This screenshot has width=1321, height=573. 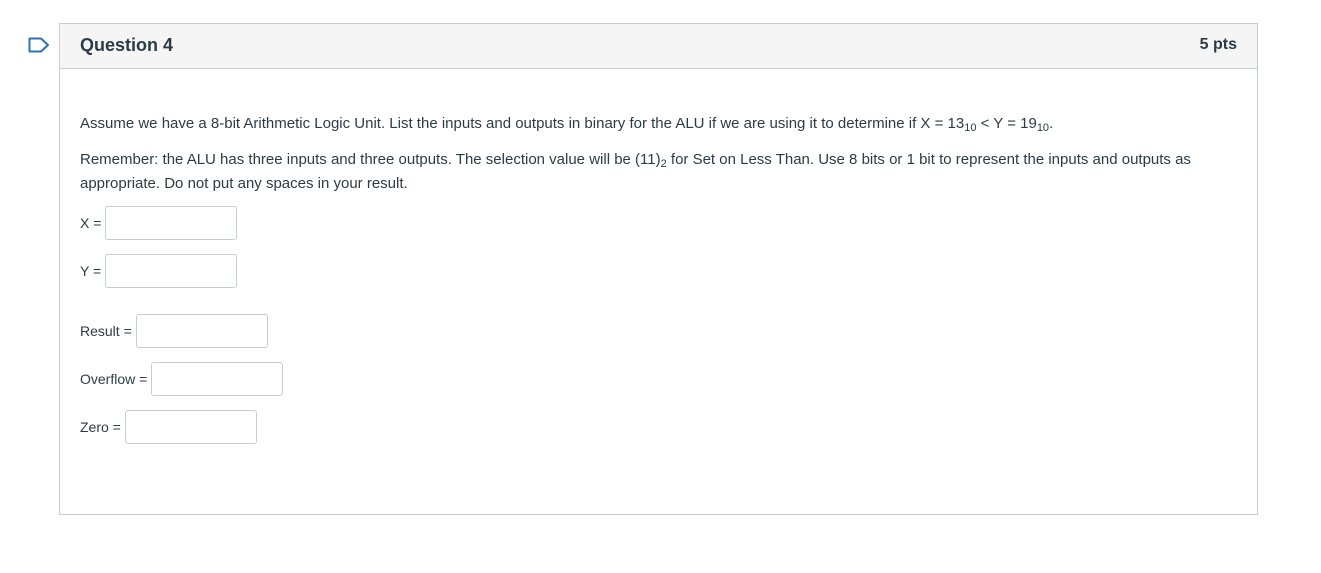 What do you see at coordinates (91, 271) in the screenshot?
I see `y-label: Y =` at bounding box center [91, 271].